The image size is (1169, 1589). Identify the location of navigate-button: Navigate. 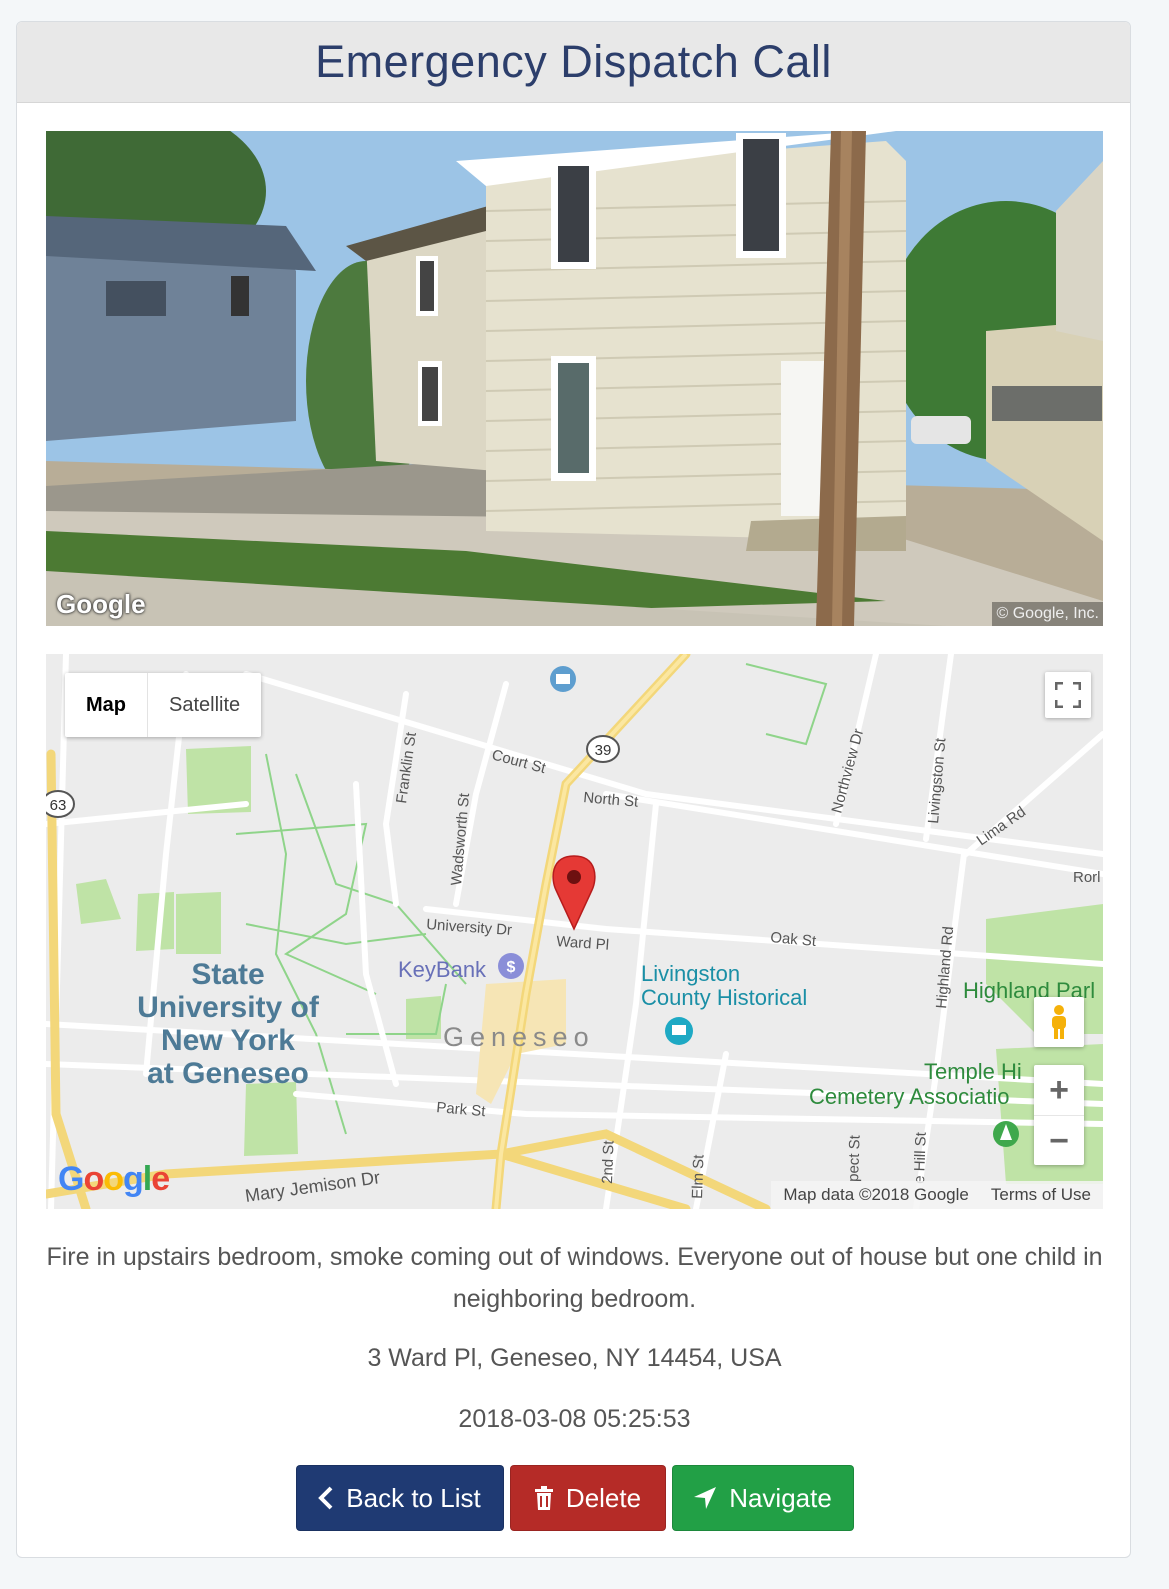
(762, 1498).